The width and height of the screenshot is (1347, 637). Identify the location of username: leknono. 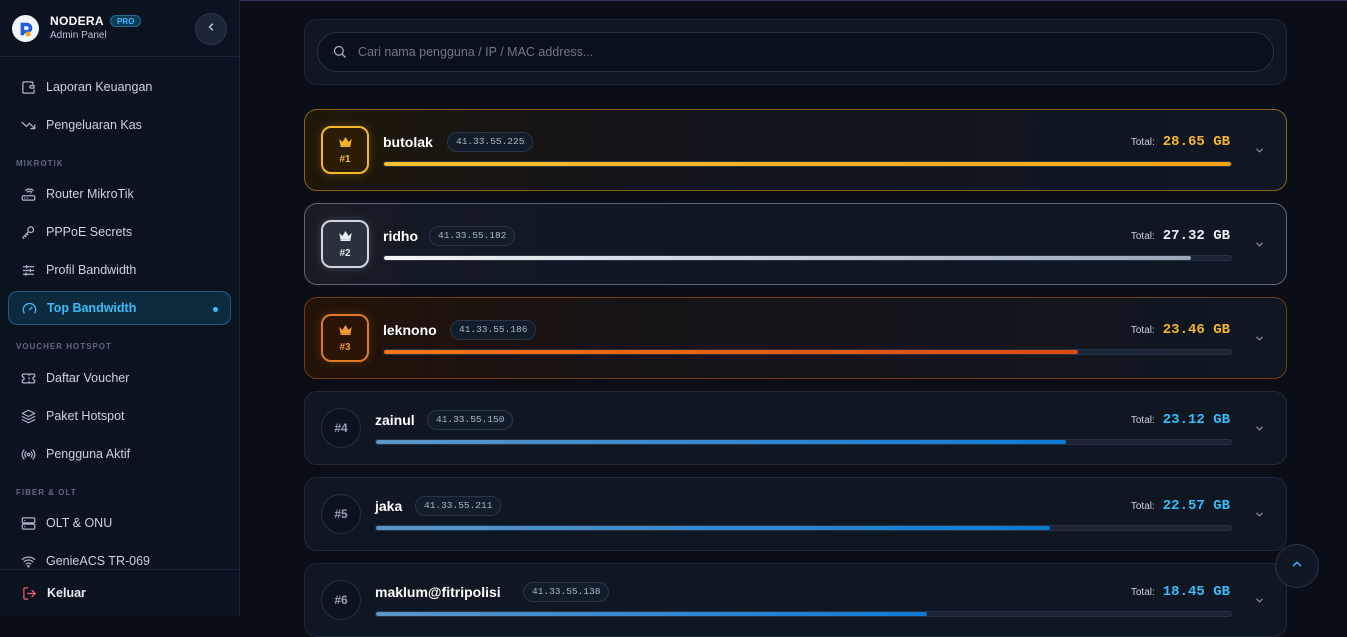
(410, 330).